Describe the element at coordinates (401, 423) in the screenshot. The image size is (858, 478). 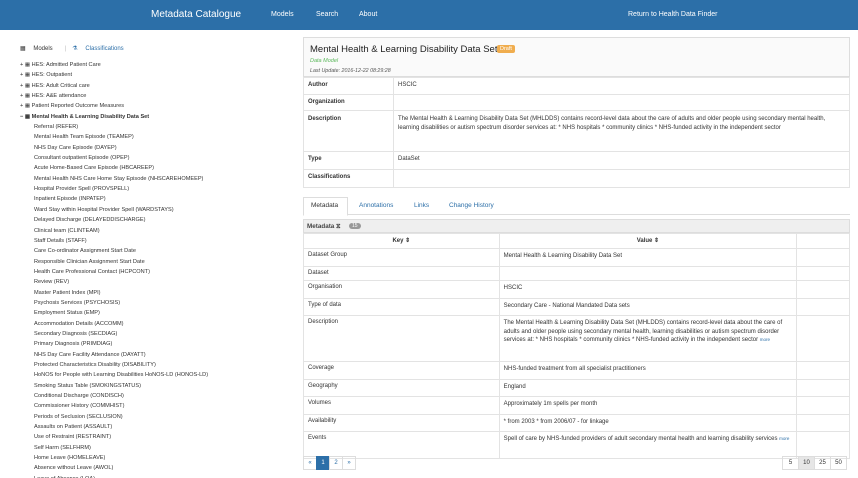
I see `metadata-key: Availability` at that location.